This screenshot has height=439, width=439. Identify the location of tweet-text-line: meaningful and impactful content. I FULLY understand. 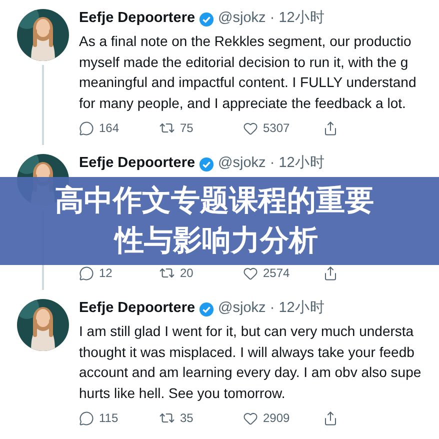
(247, 82).